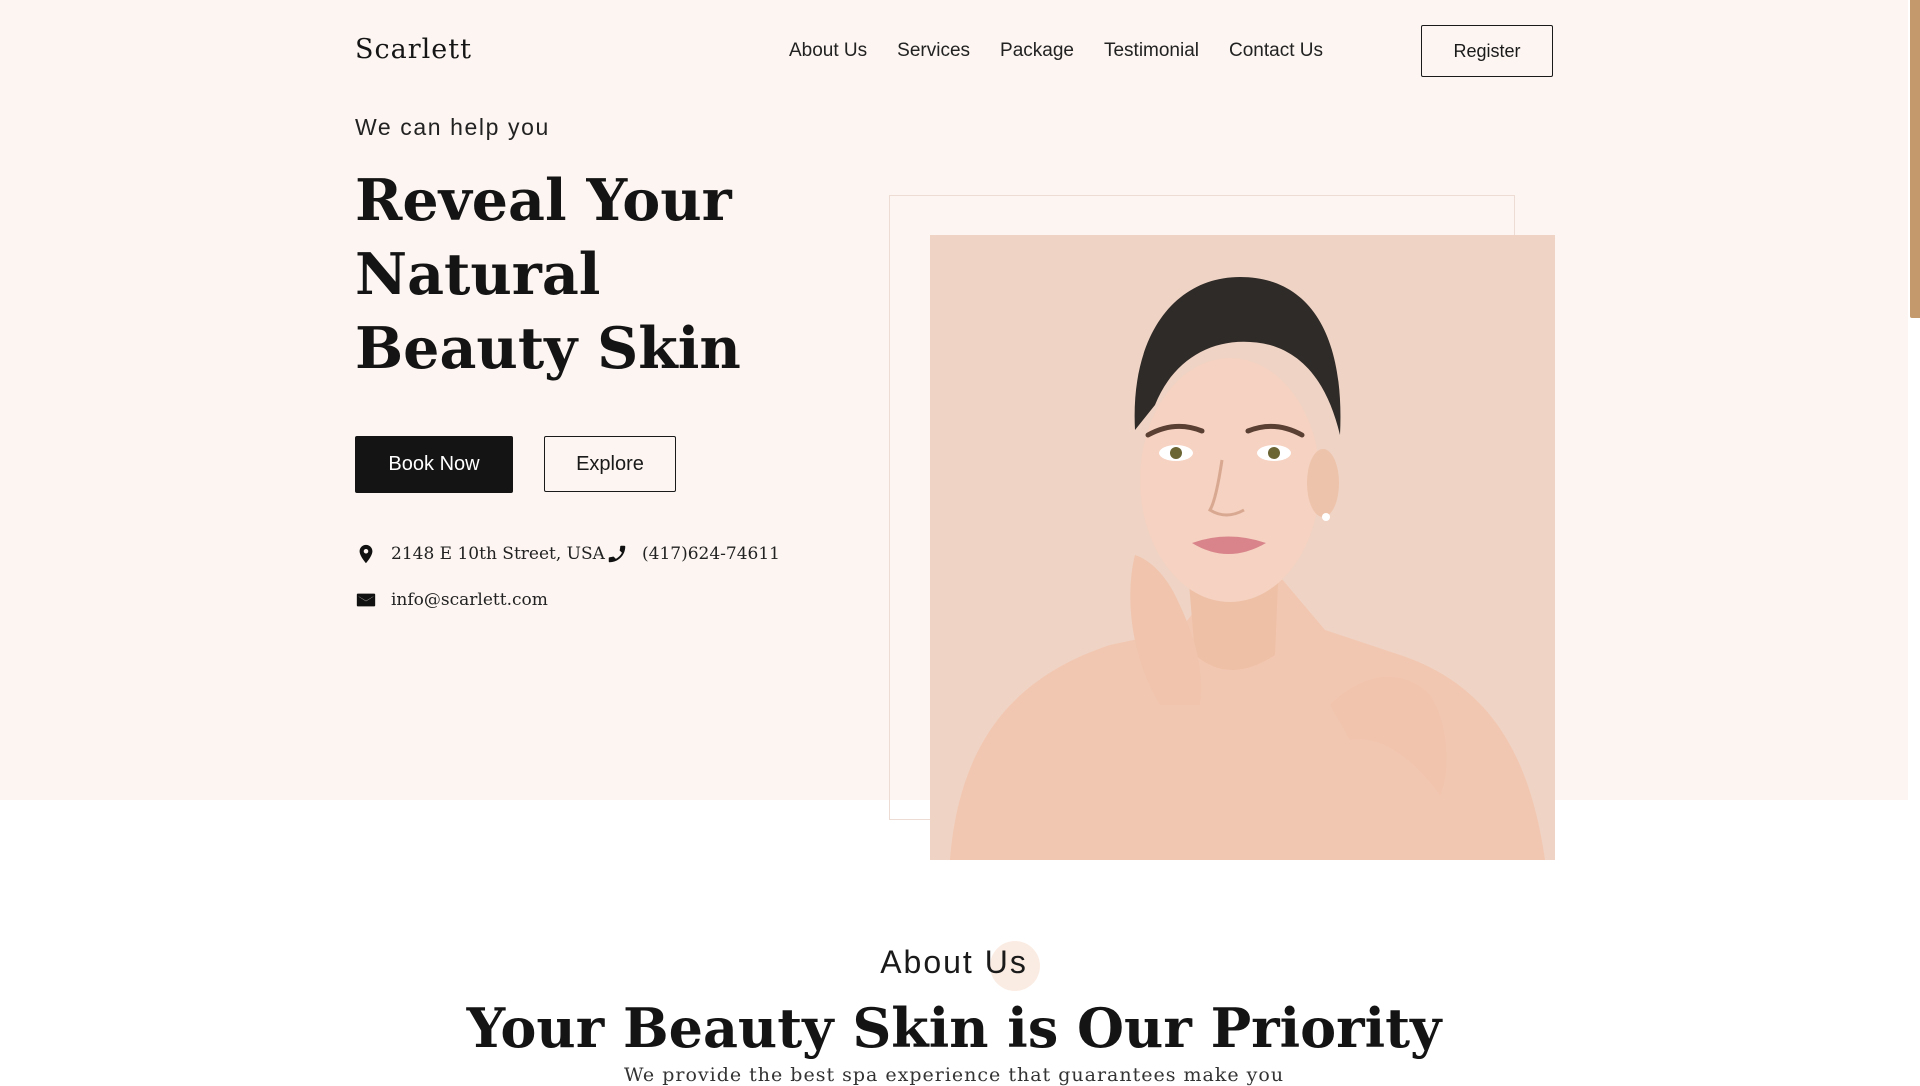 The width and height of the screenshot is (1920, 1086). Describe the element at coordinates (828, 51) in the screenshot. I see `nav-item-about-us: About Us` at that location.